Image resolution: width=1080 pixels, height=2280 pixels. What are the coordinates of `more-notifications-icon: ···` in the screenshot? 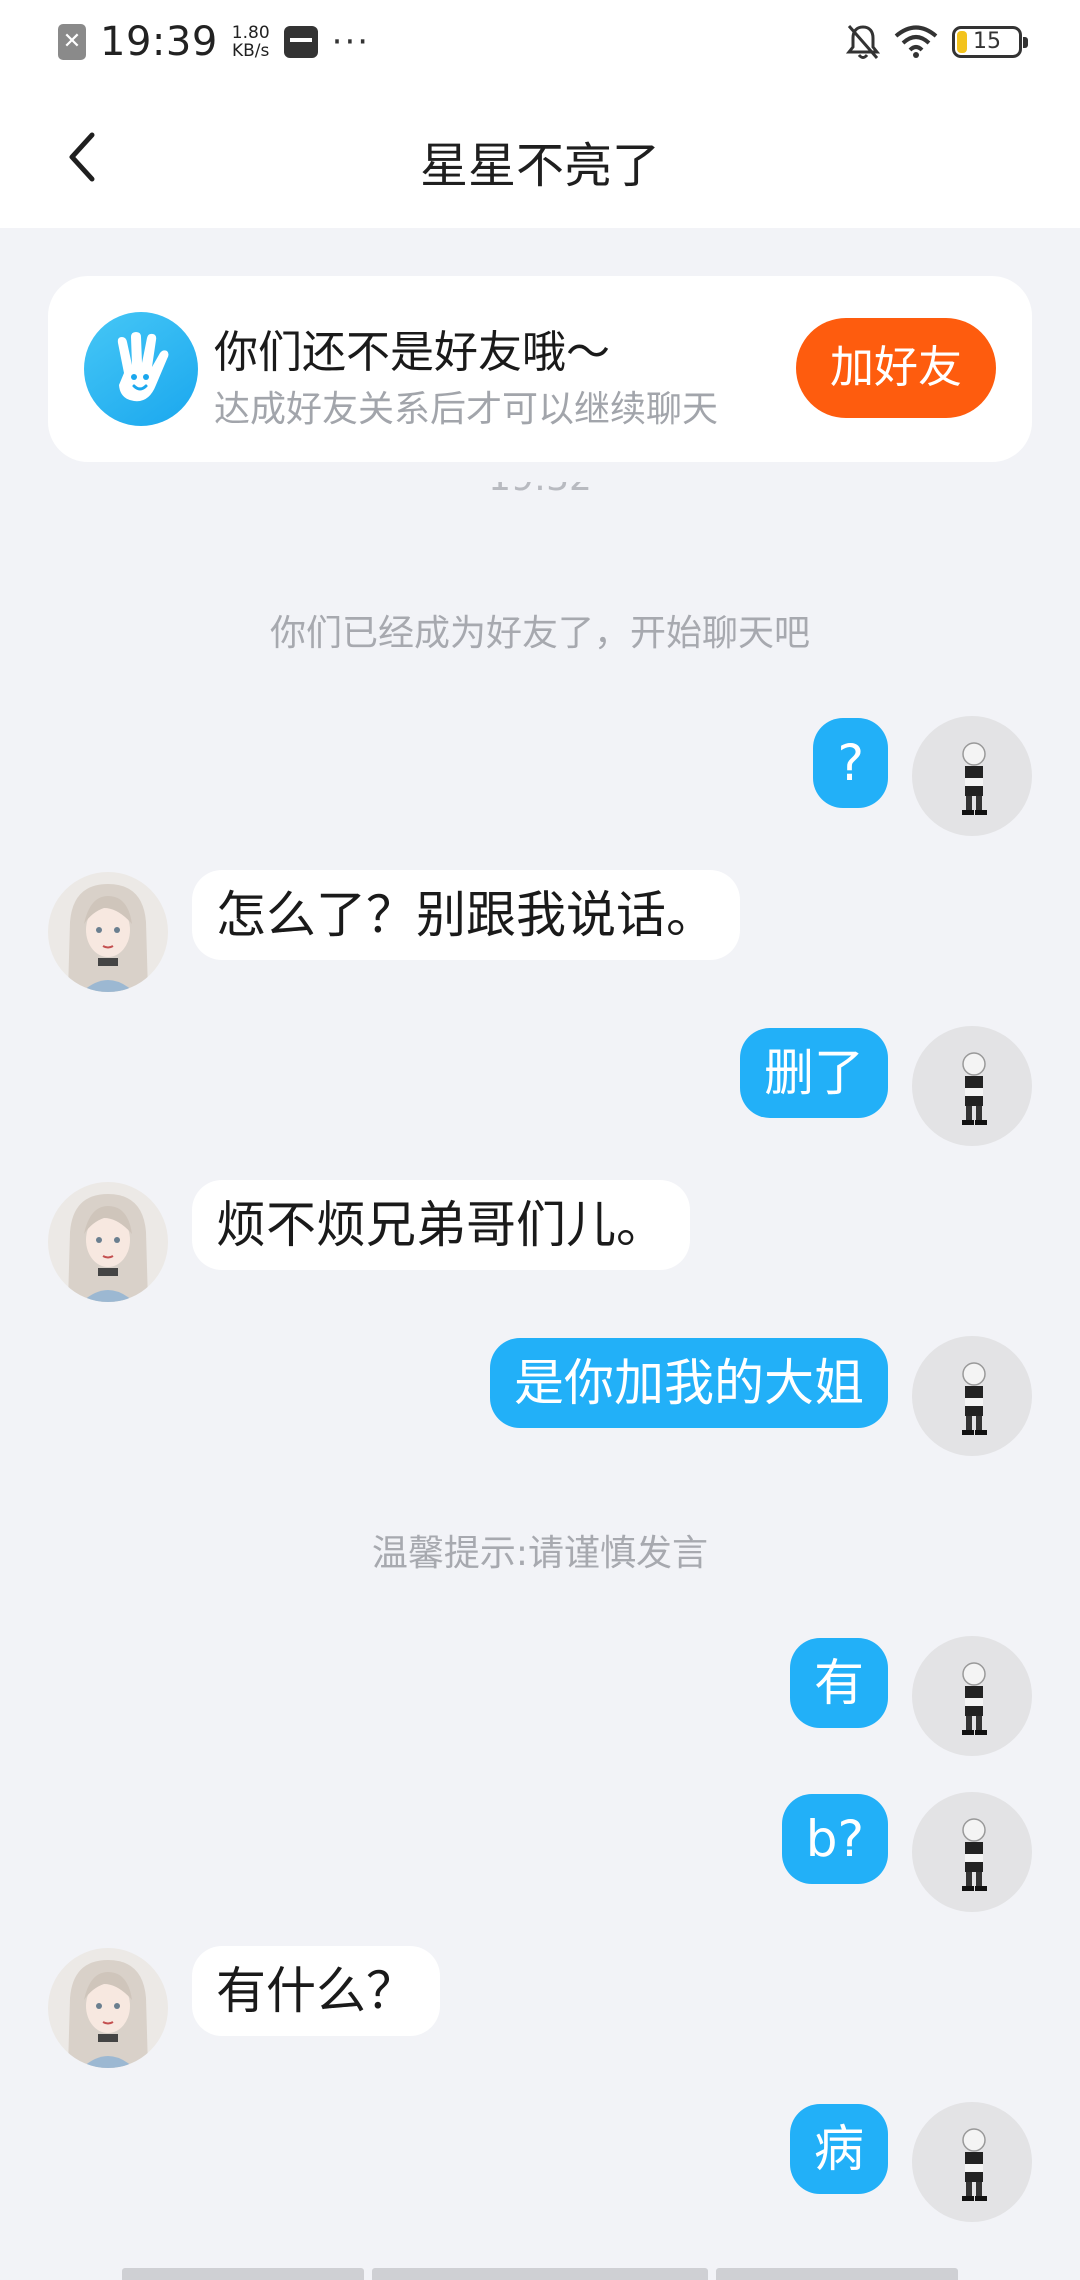 It's located at (351, 42).